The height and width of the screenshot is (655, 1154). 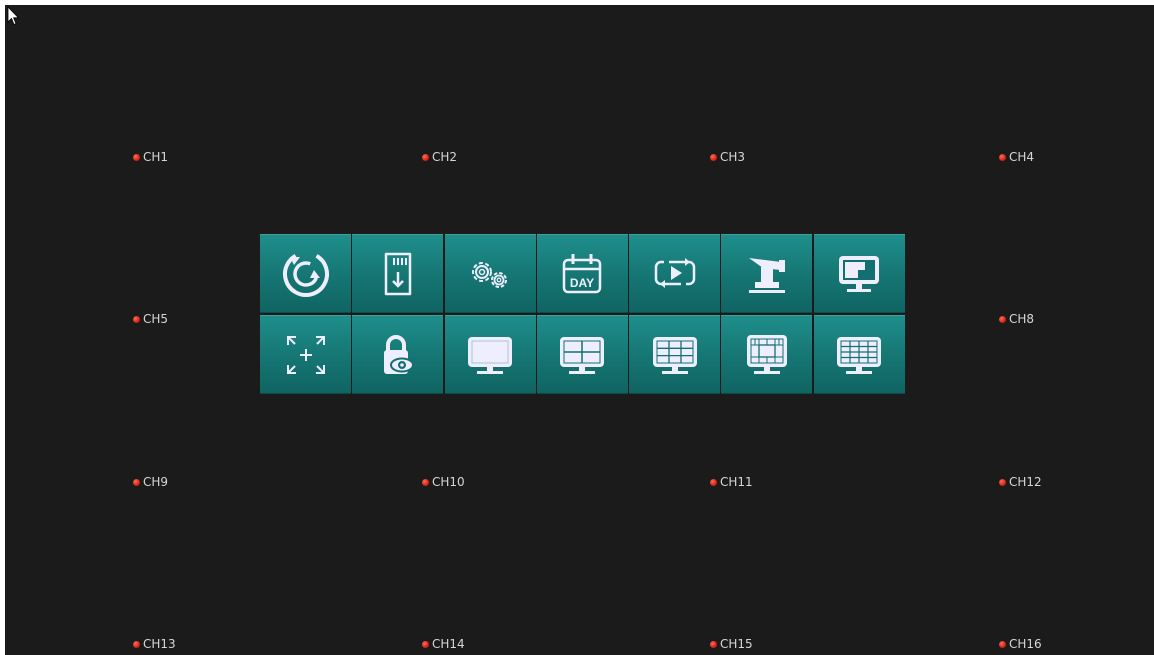 I want to click on backup-button, so click(x=398, y=273).